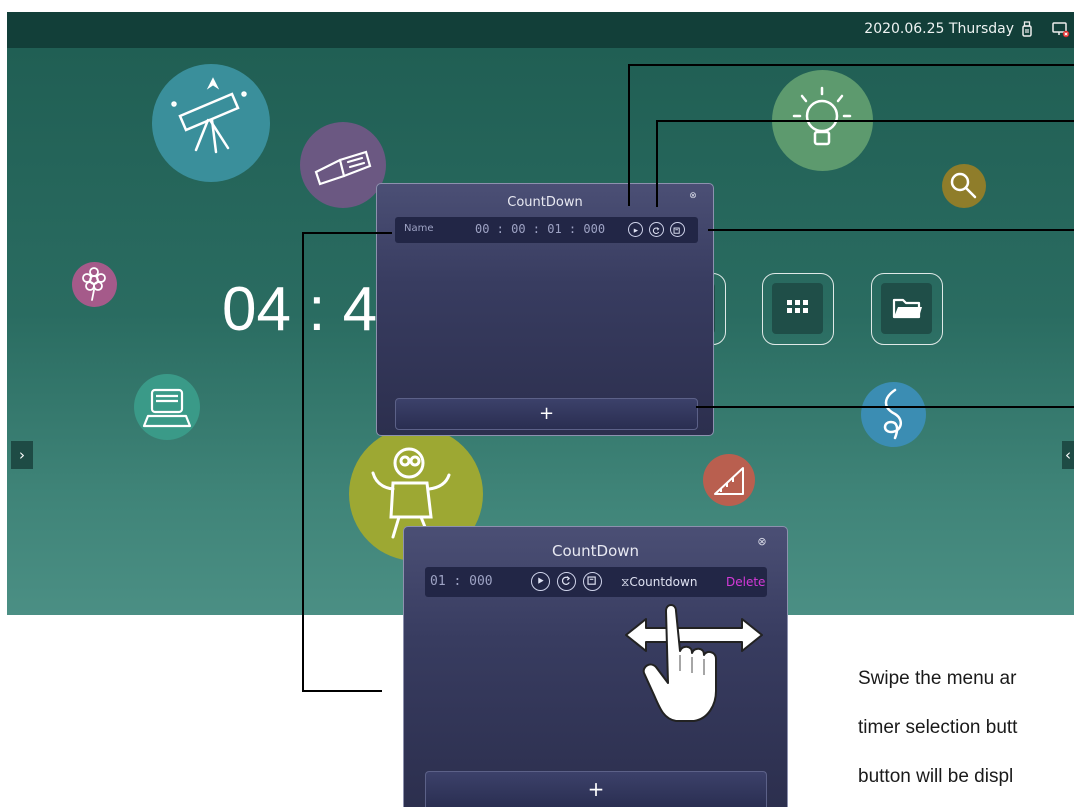 This screenshot has height=807, width=1074. What do you see at coordinates (343, 165) in the screenshot?
I see `book-icon` at bounding box center [343, 165].